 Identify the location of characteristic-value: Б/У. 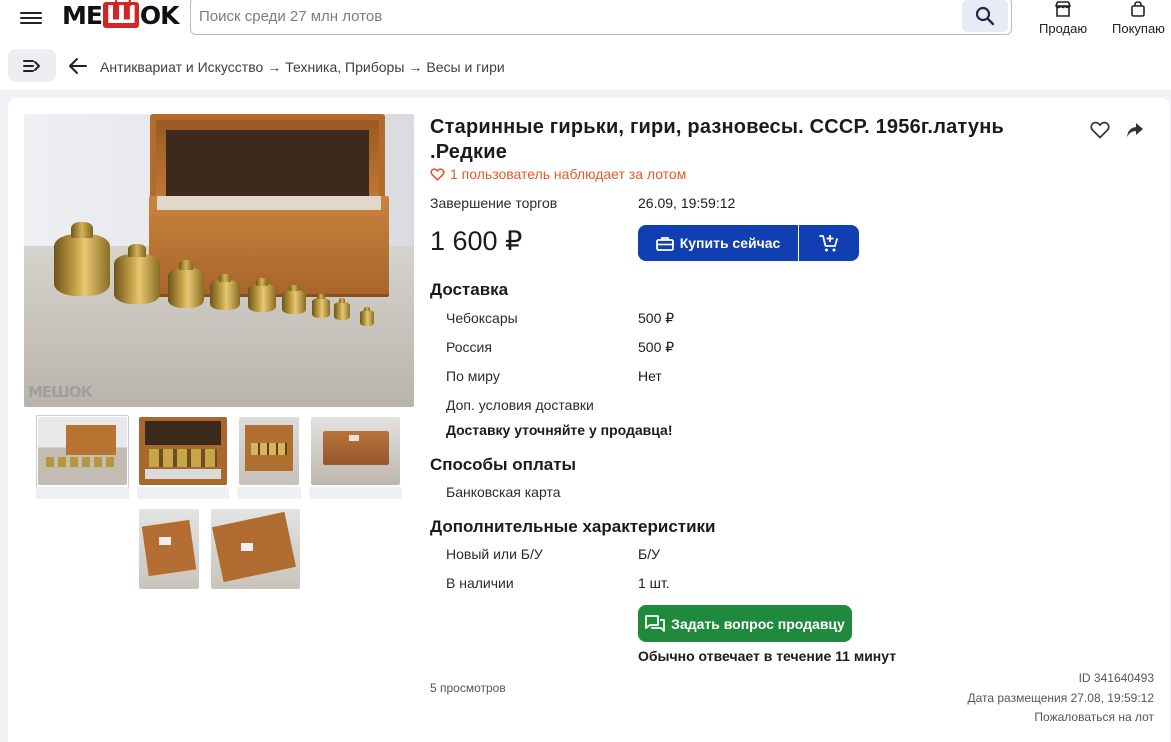
(649, 554).